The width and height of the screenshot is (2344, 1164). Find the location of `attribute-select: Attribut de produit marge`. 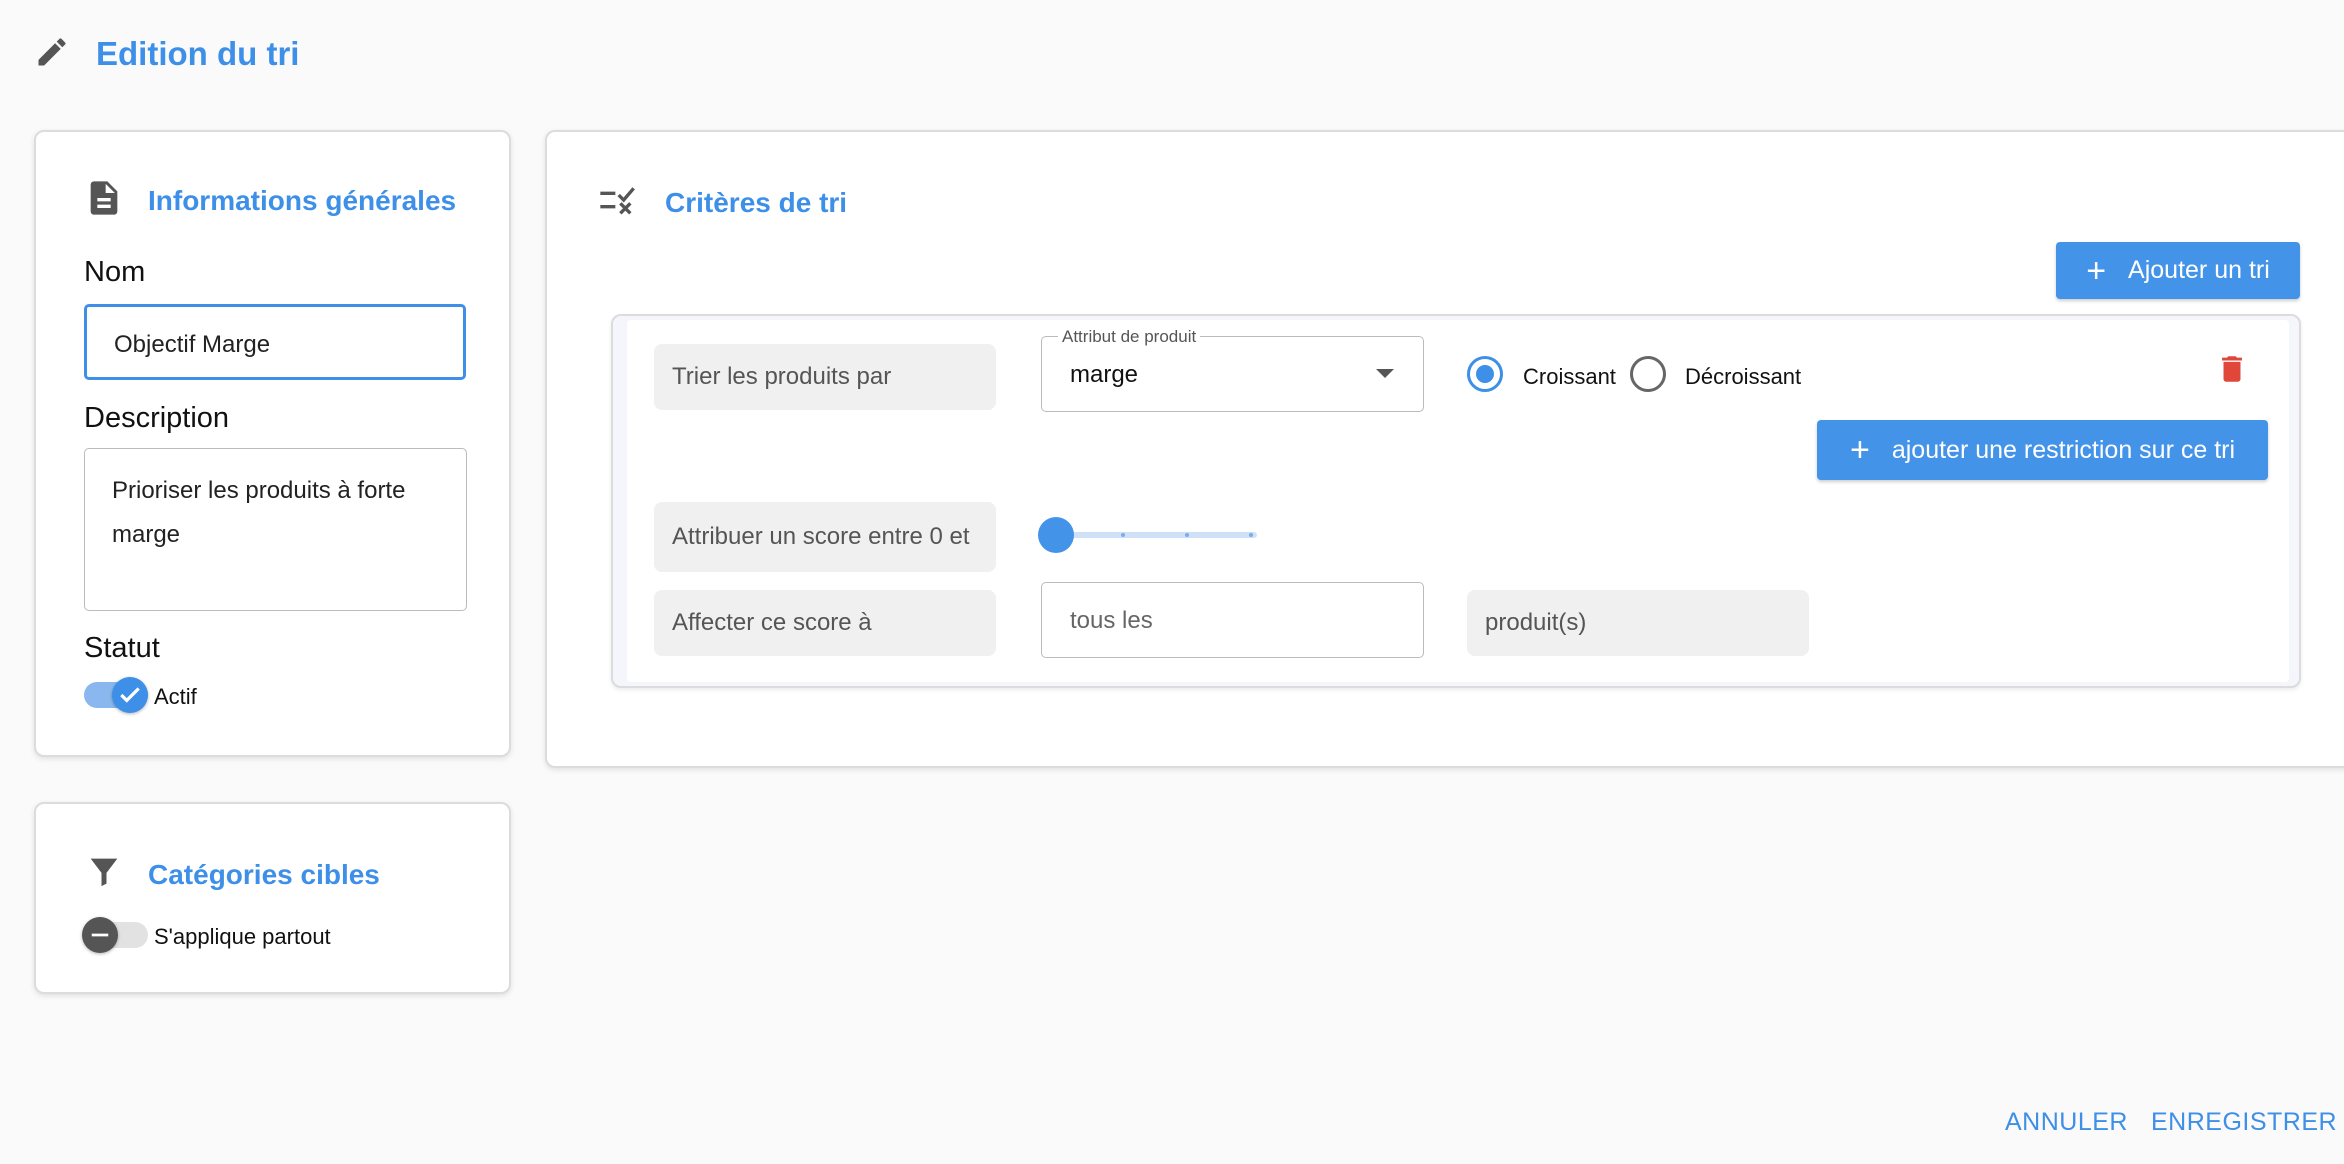

attribute-select: Attribut de produit marge is located at coordinates (1232, 369).